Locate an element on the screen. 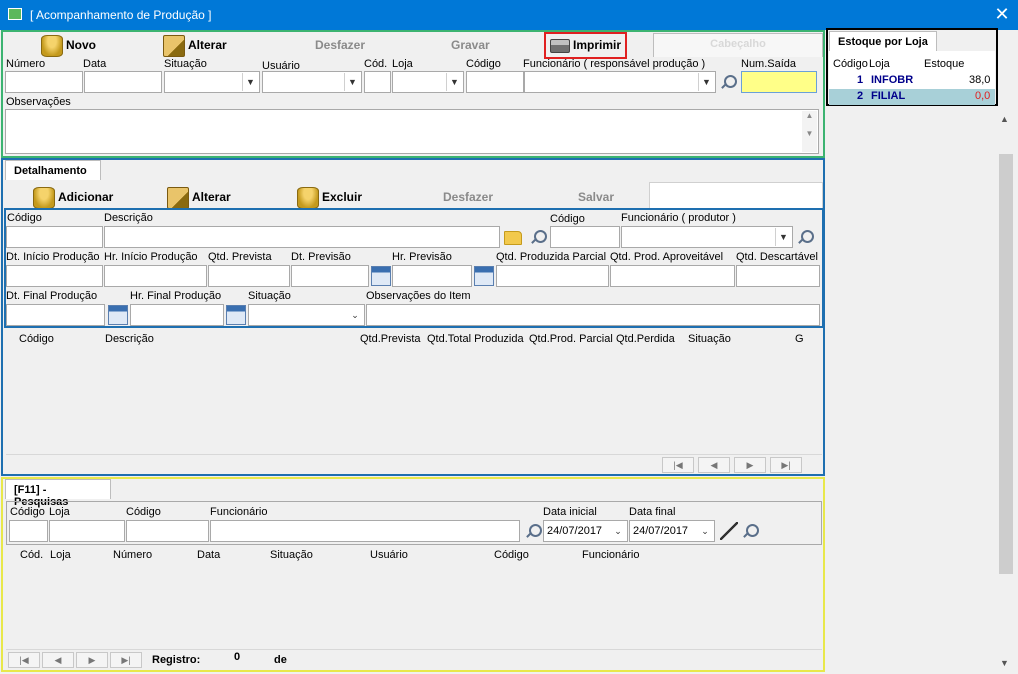 The image size is (1018, 674). data-input is located at coordinates (123, 82).